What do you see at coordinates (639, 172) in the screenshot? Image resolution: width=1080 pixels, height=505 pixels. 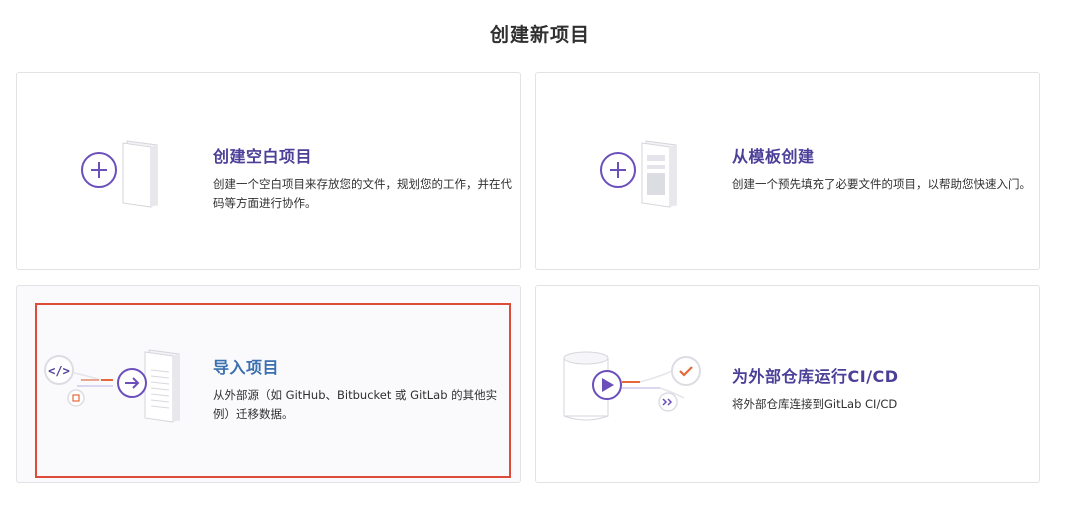 I see `template-illustration` at bounding box center [639, 172].